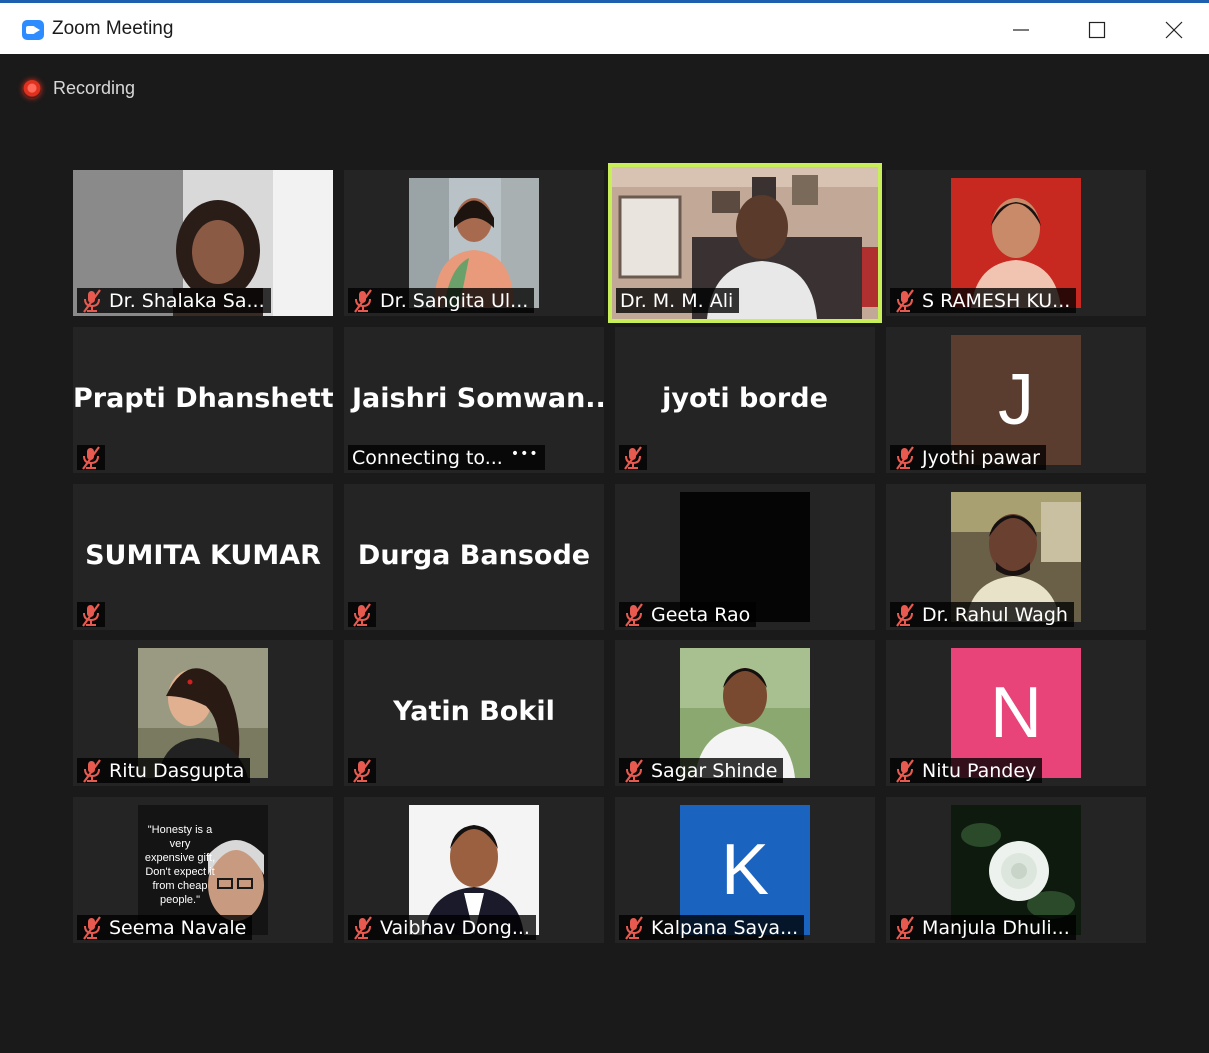 The image size is (1209, 1053). I want to click on participant-name-label: Nitu Pandey, so click(966, 770).